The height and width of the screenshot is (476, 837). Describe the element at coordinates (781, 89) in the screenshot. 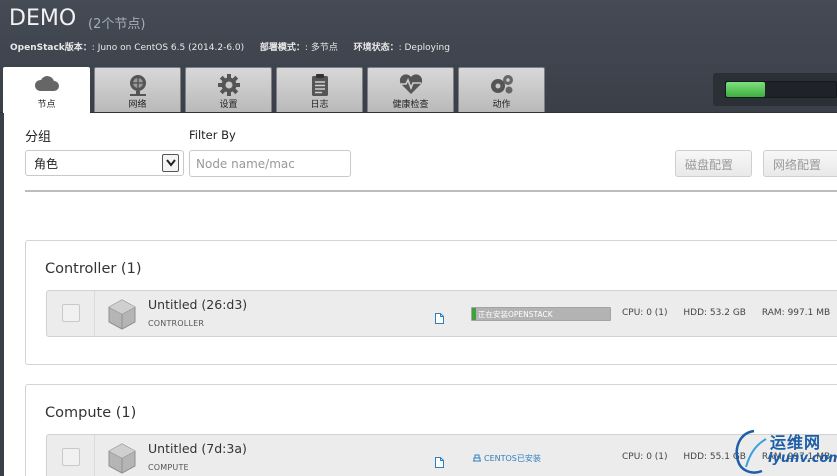

I see `deployment-progress-track` at that location.